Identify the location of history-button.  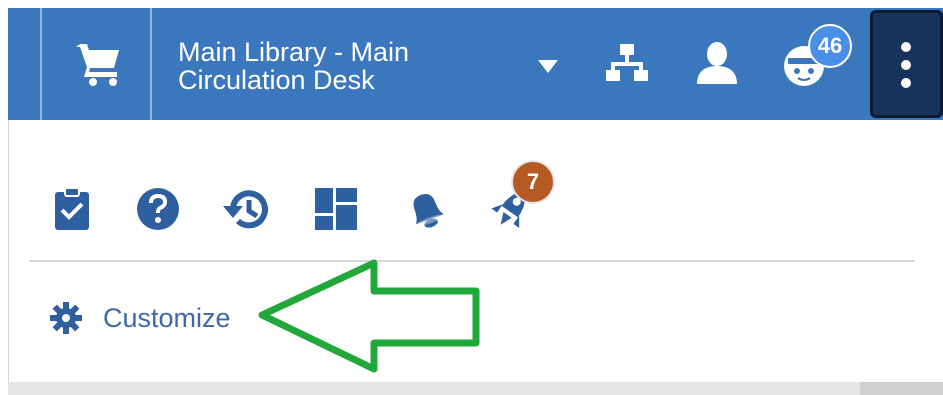
(247, 211).